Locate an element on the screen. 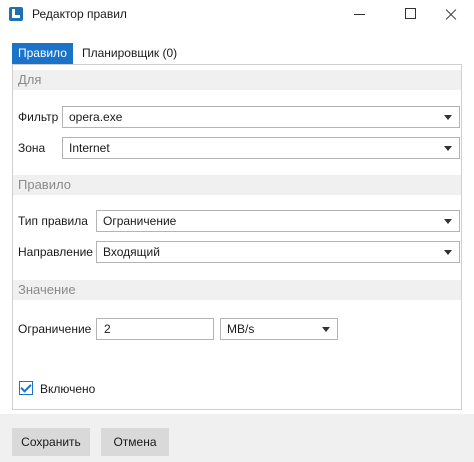 The width and height of the screenshot is (474, 462). close-icon is located at coordinates (452, 15).